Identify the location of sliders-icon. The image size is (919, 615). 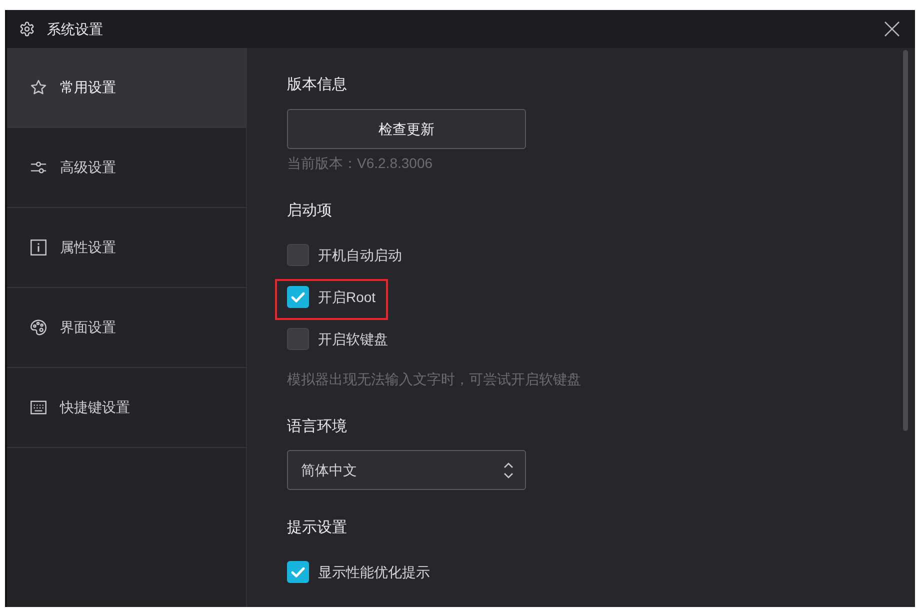
(38, 167).